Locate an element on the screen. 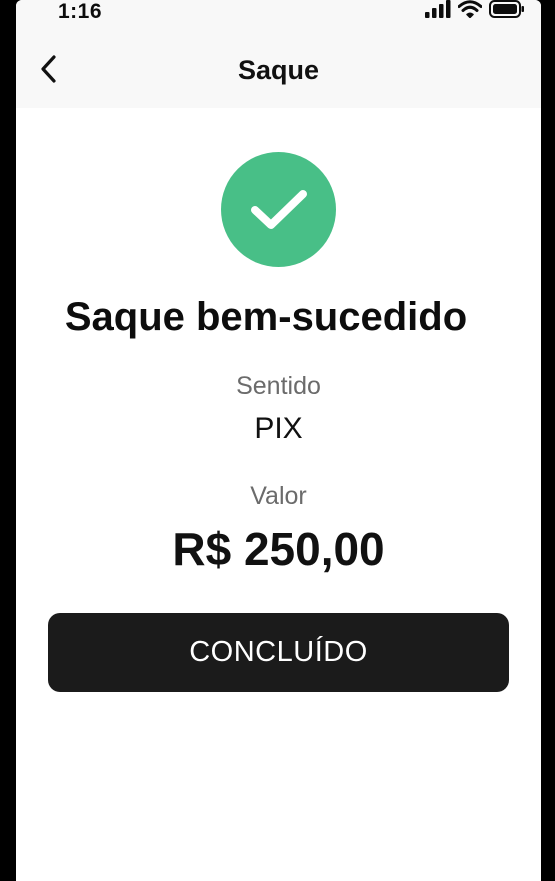  status-icons is located at coordinates (475, 11).